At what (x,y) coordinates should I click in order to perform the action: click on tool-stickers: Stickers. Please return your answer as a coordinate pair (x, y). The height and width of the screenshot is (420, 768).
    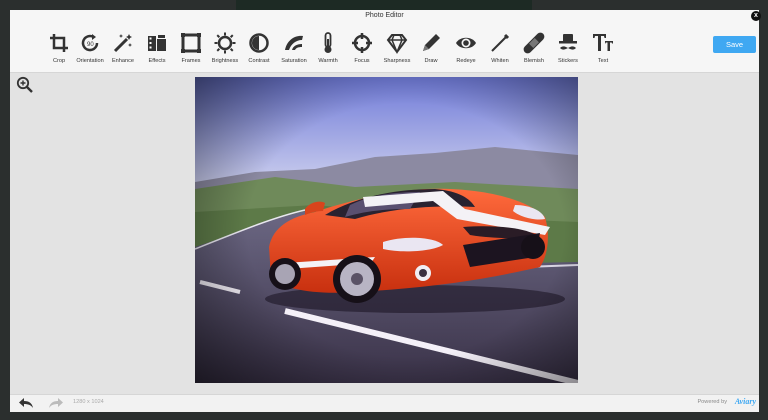
    Looking at the image, I should click on (568, 49).